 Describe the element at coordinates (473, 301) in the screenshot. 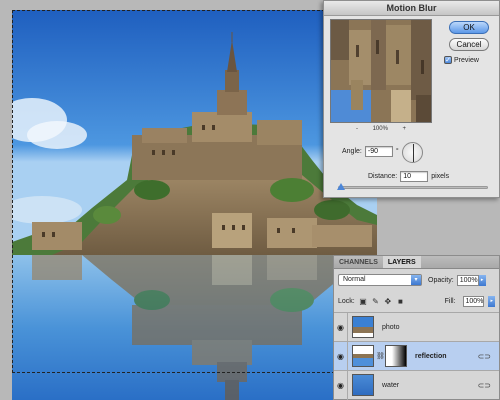

I see `fill-input: 100%` at that location.